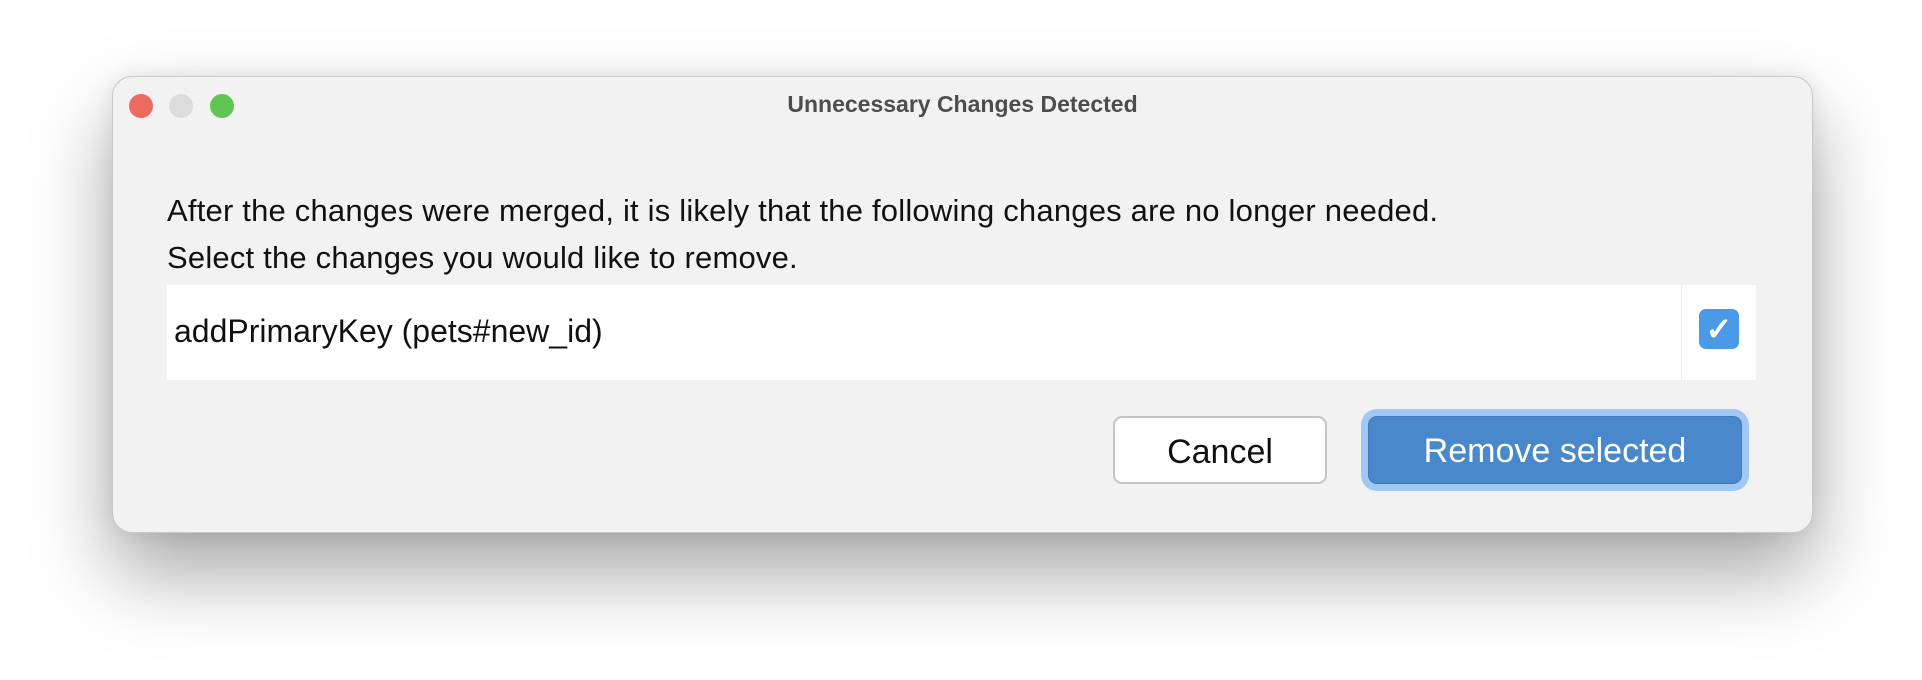  I want to click on checkmark-icon: ✓, so click(1719, 329).